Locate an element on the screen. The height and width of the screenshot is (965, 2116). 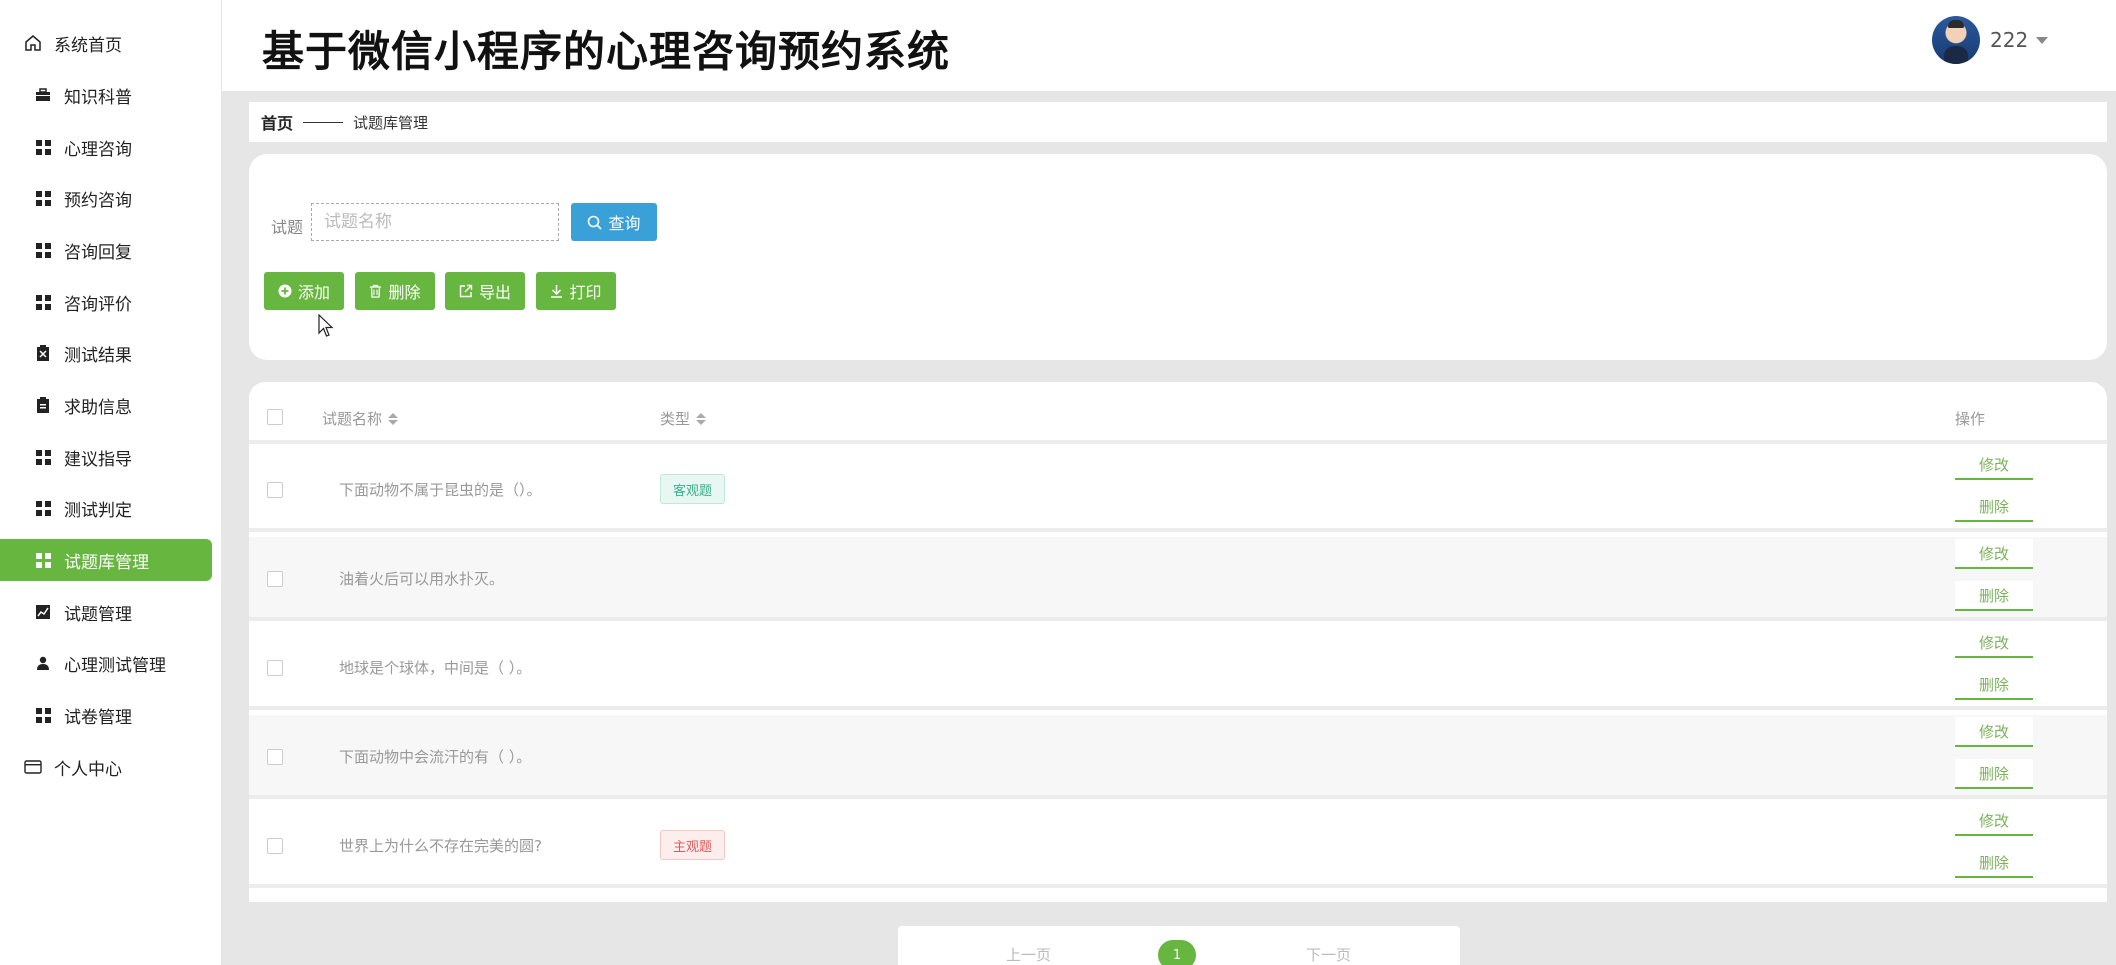
sidebar-item-label: 测试结果 is located at coordinates (98, 355).